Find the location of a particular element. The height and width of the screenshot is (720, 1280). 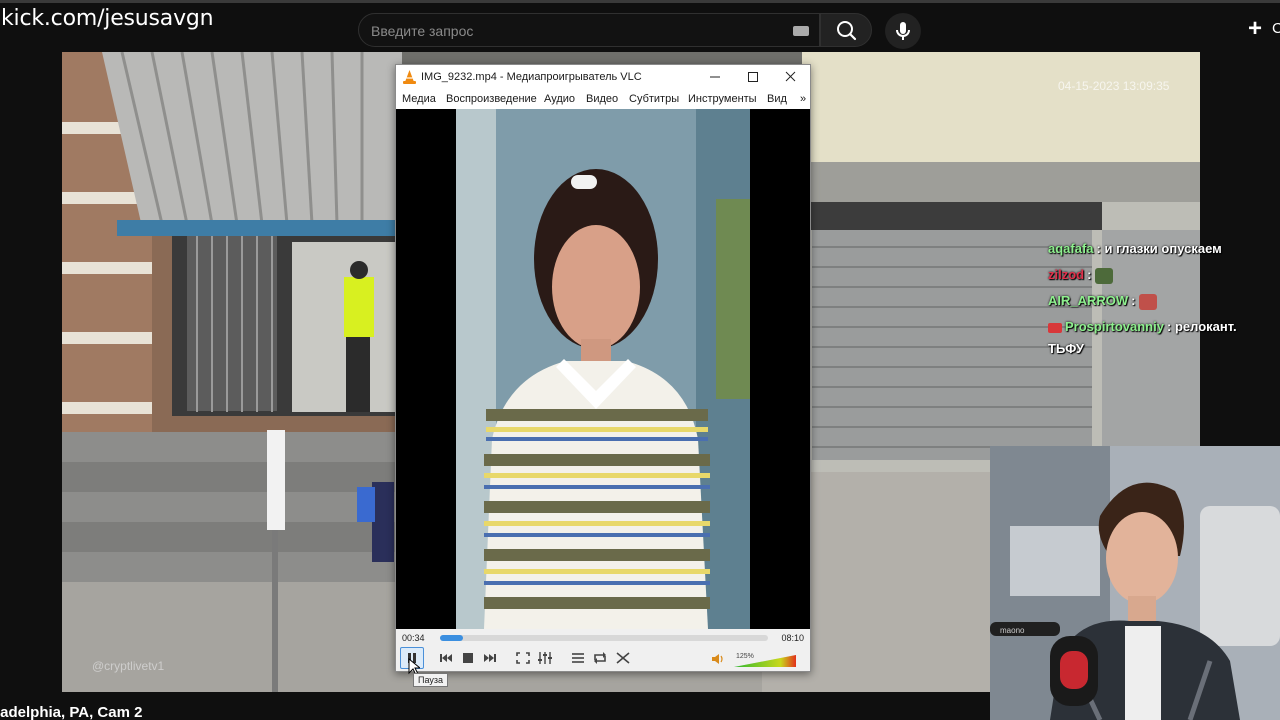

chat-message: ТЬФУ is located at coordinates (1066, 348).